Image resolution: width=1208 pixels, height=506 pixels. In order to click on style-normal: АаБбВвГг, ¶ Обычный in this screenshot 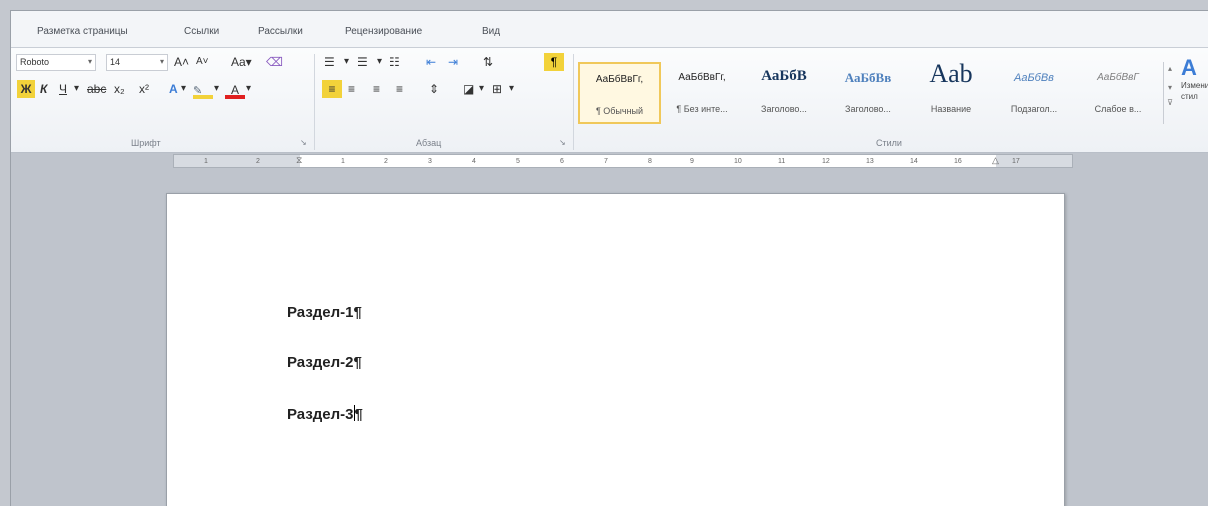, I will do `click(619, 93)`.